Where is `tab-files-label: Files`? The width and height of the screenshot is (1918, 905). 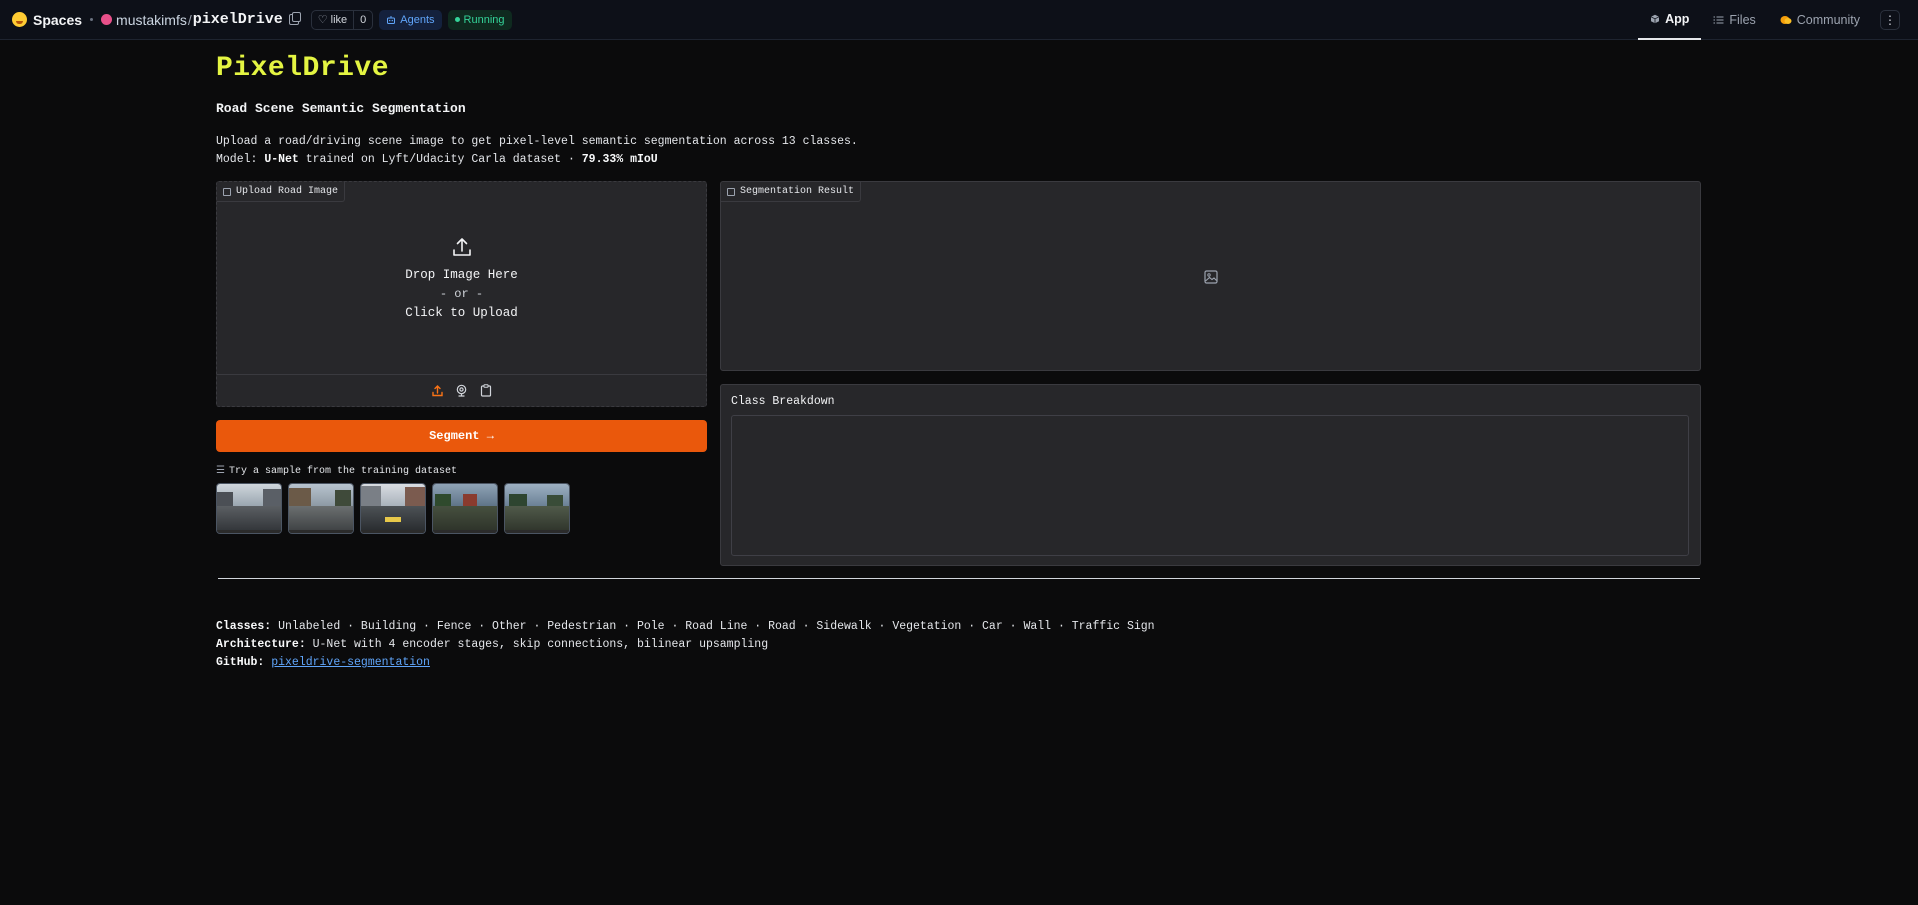
tab-files-label: Files is located at coordinates (1742, 19).